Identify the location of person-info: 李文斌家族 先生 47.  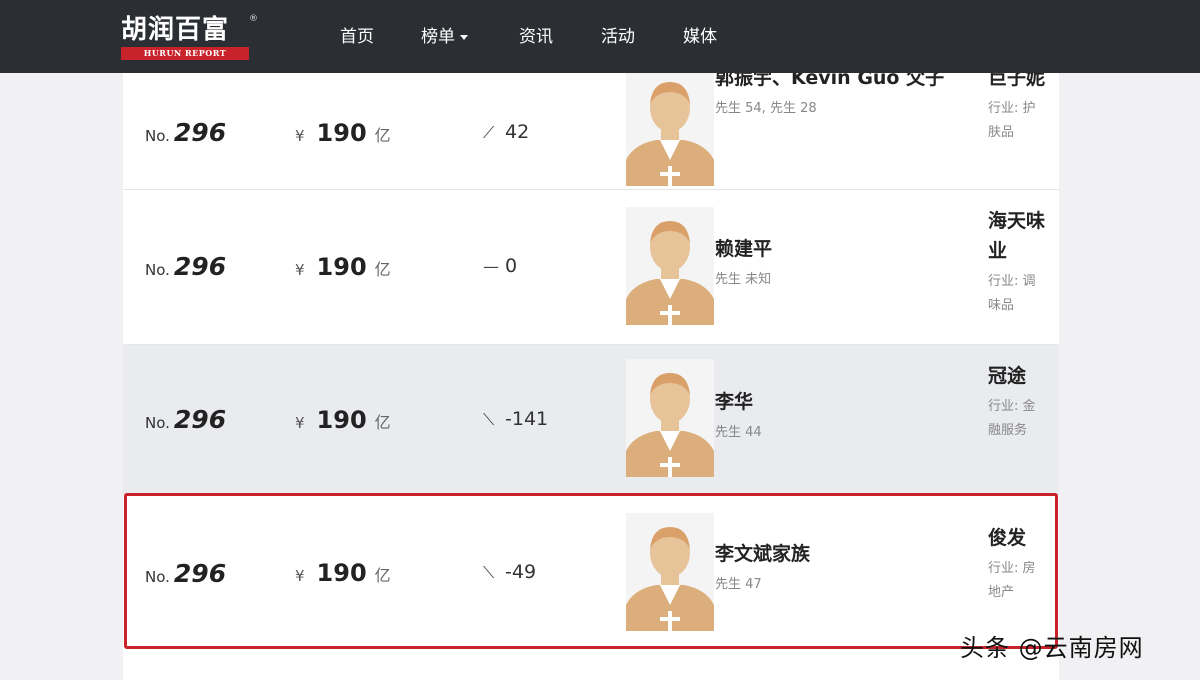
(830, 566).